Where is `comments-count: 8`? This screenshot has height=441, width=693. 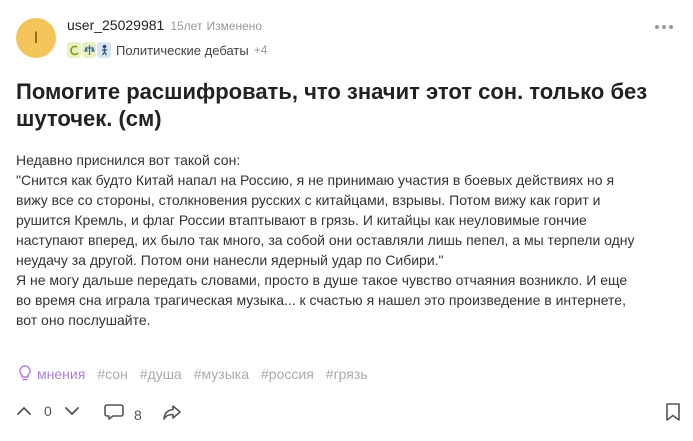
comments-count: 8 is located at coordinates (138, 414).